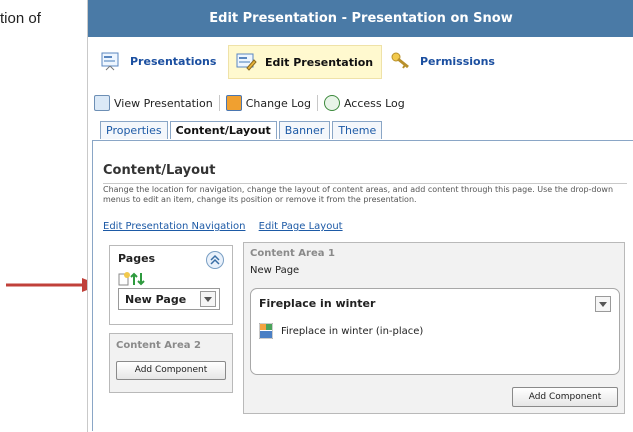  What do you see at coordinates (365, 183) in the screenshot?
I see `section-divider` at bounding box center [365, 183].